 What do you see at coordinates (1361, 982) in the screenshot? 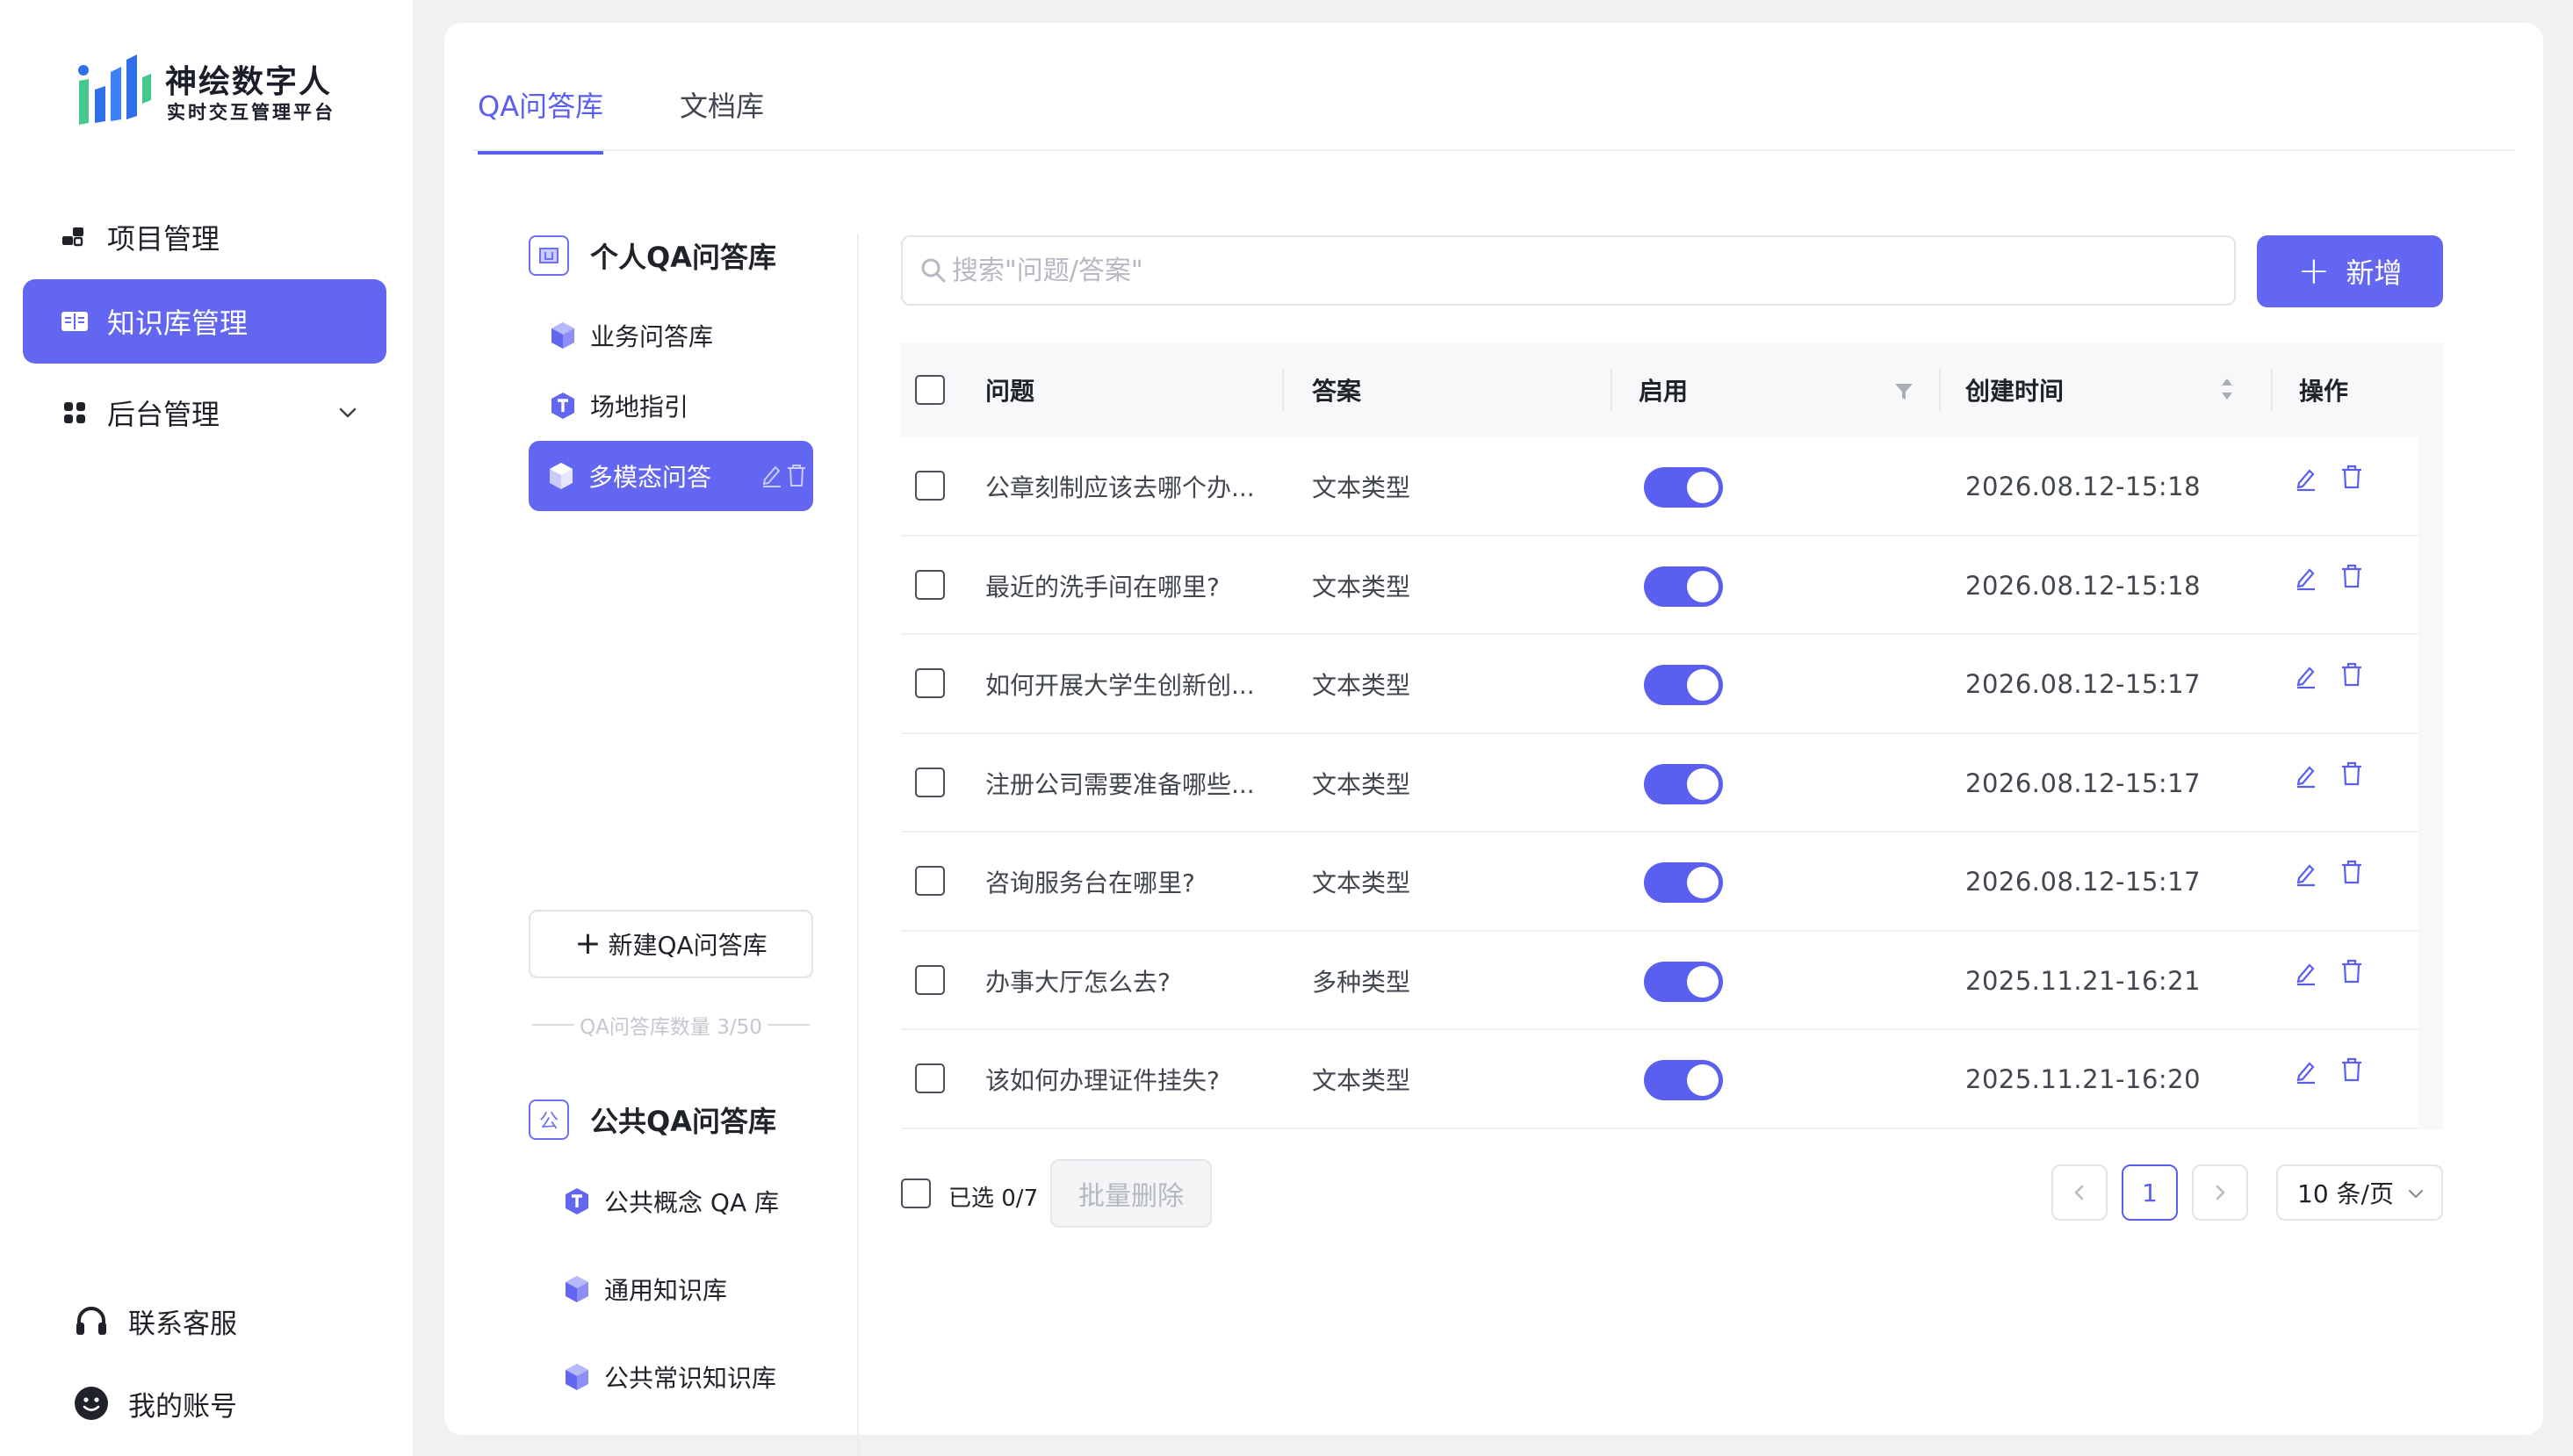
I see `cell-answer: 多种类型` at bounding box center [1361, 982].